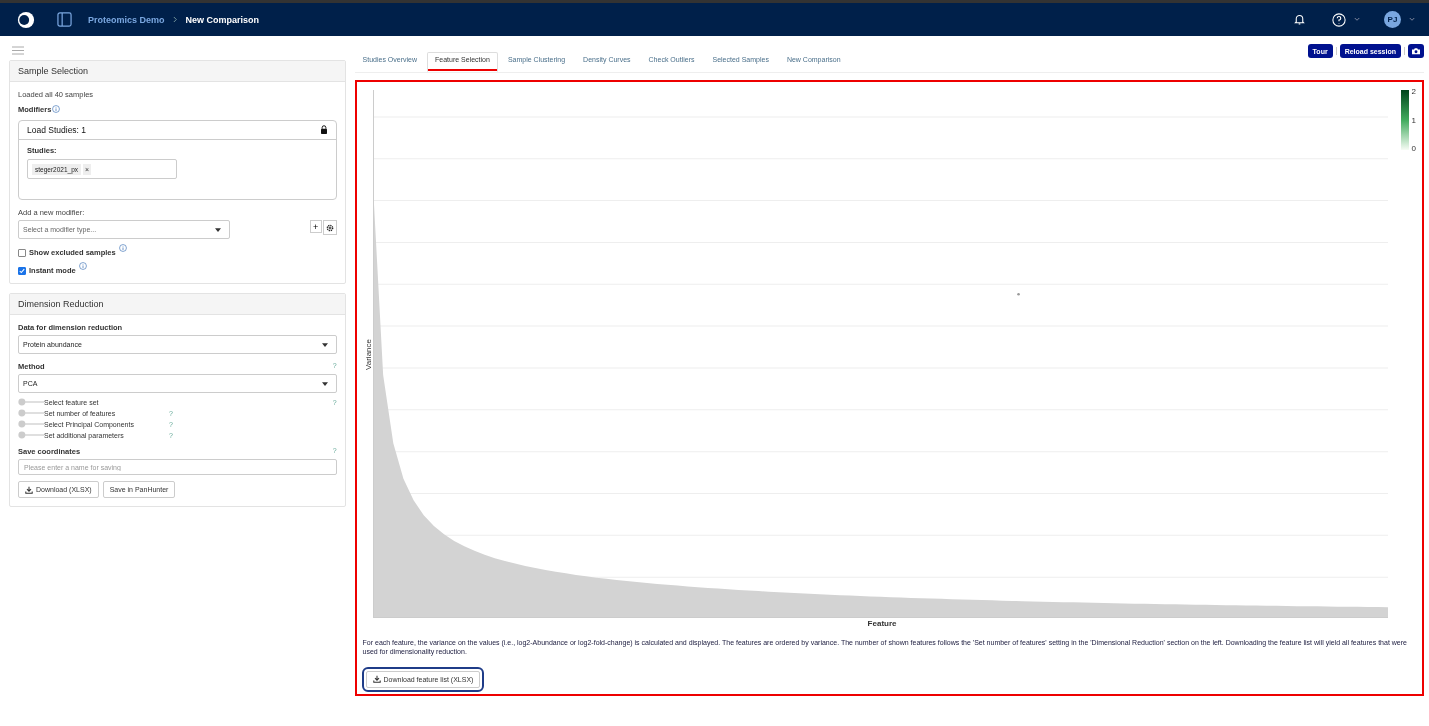  What do you see at coordinates (57, 130) in the screenshot?
I see `card-title: Load Studies: 1` at bounding box center [57, 130].